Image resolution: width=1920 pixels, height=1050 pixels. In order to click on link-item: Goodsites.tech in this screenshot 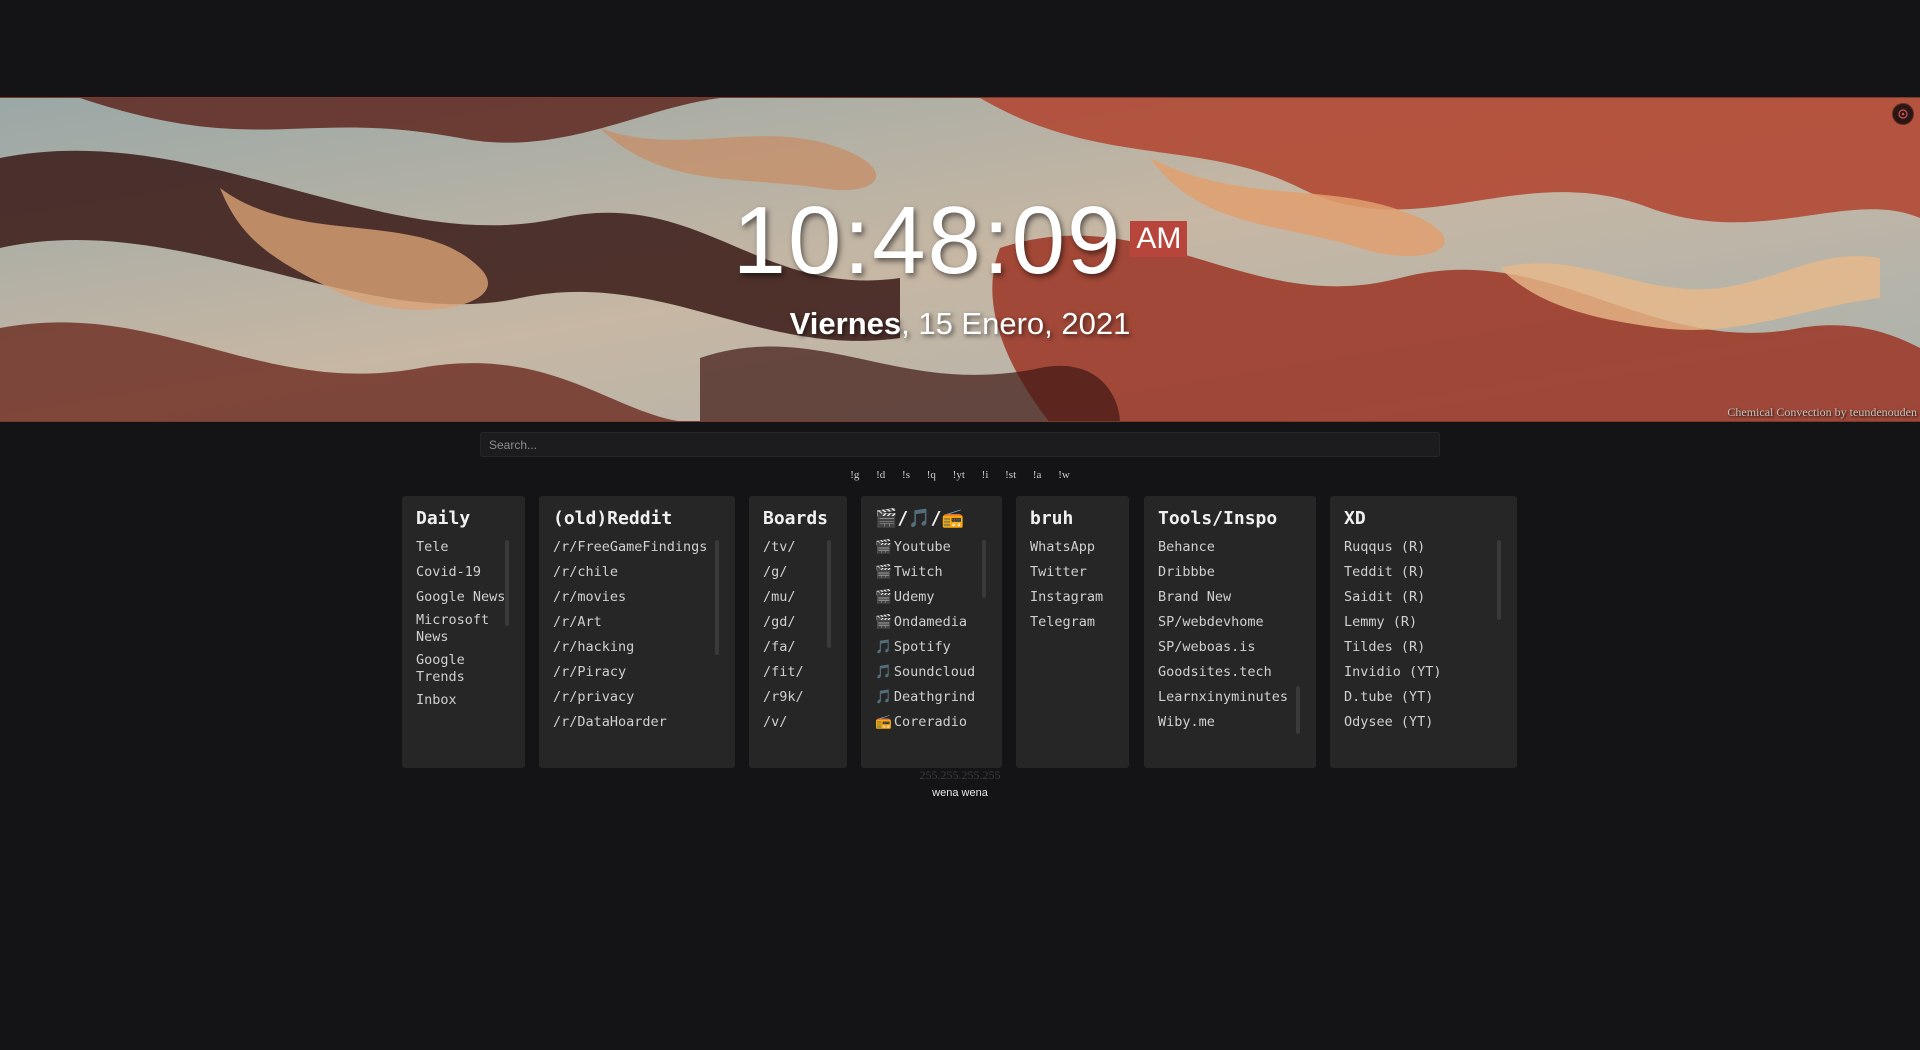, I will do `click(1237, 672)`.